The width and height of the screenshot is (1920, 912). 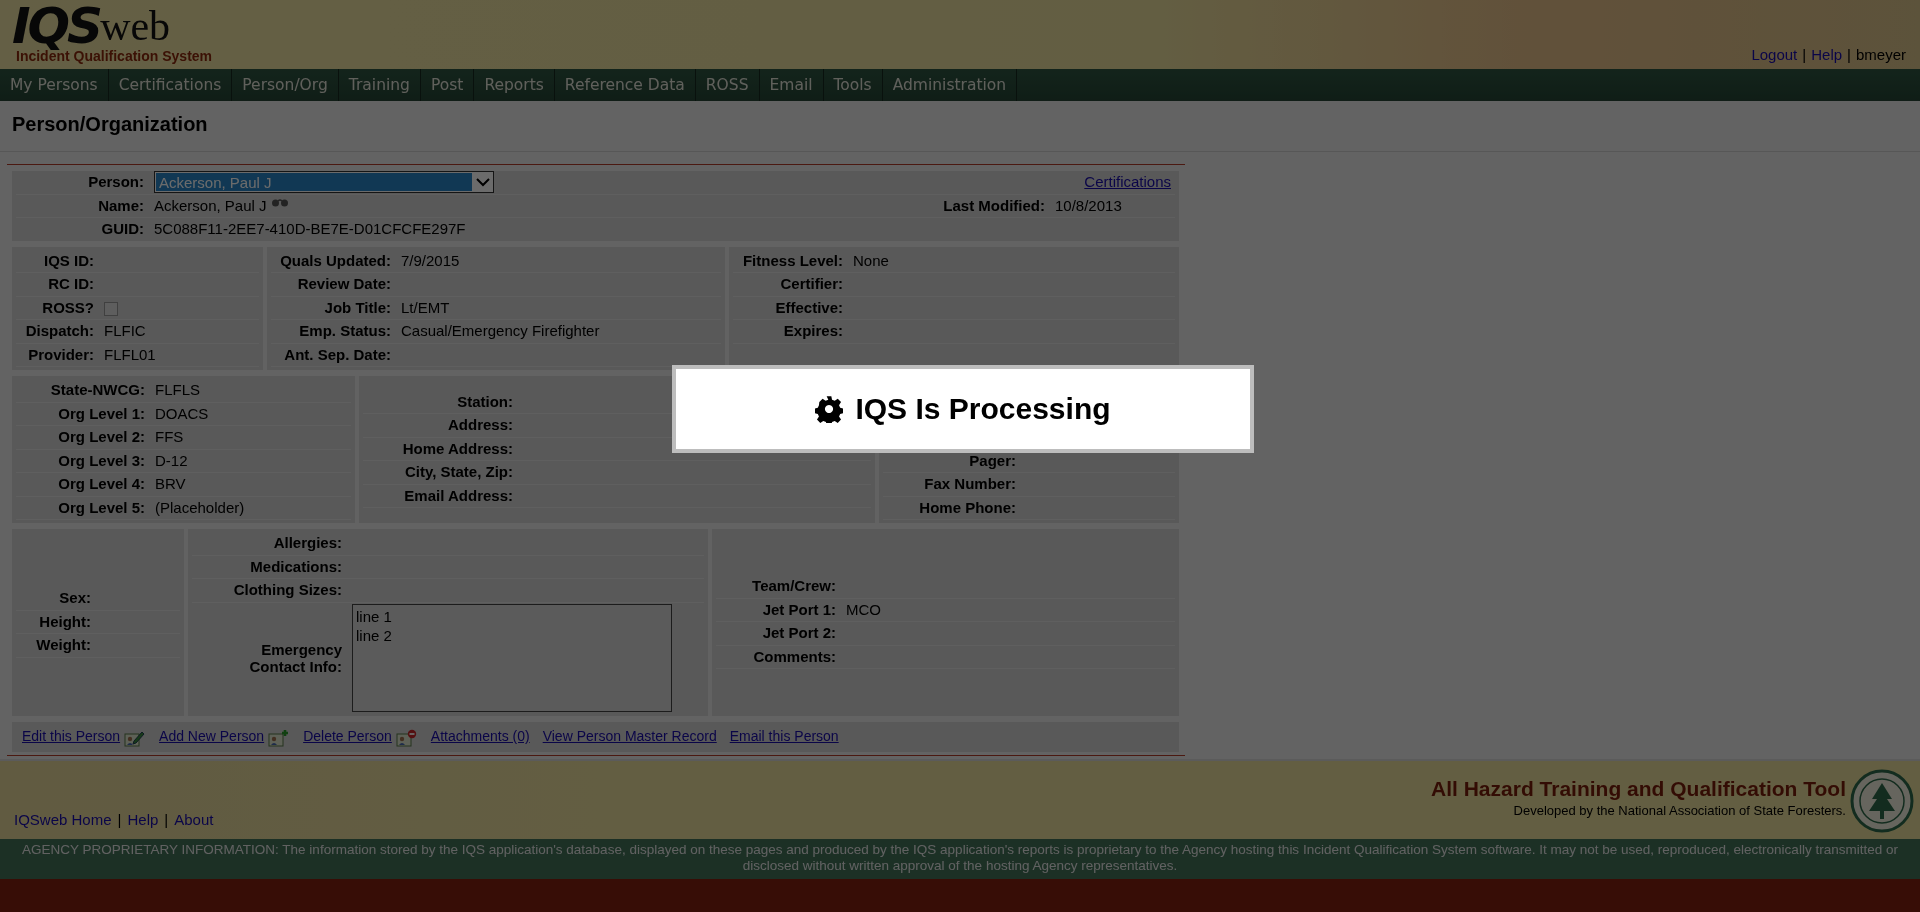 I want to click on field-label: Person:, so click(x=116, y=182).